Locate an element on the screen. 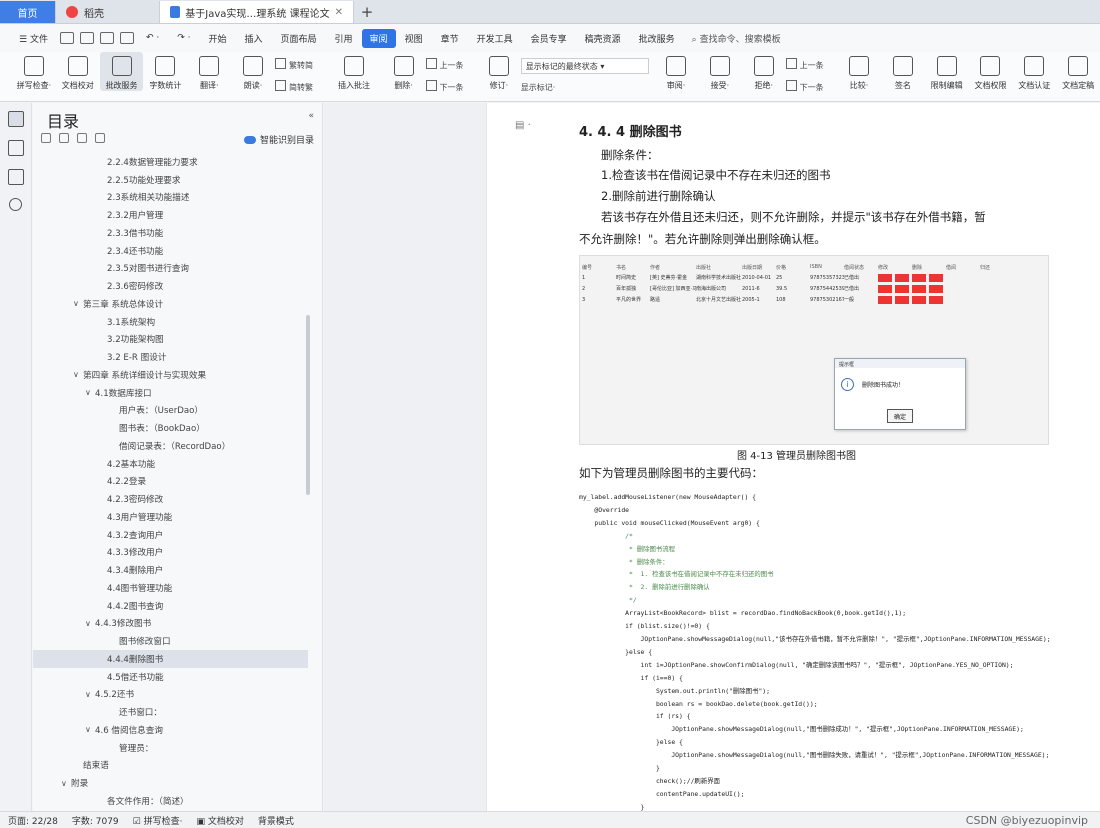 The width and height of the screenshot is (1100, 828). tab-home: 首页 is located at coordinates (28, 12).